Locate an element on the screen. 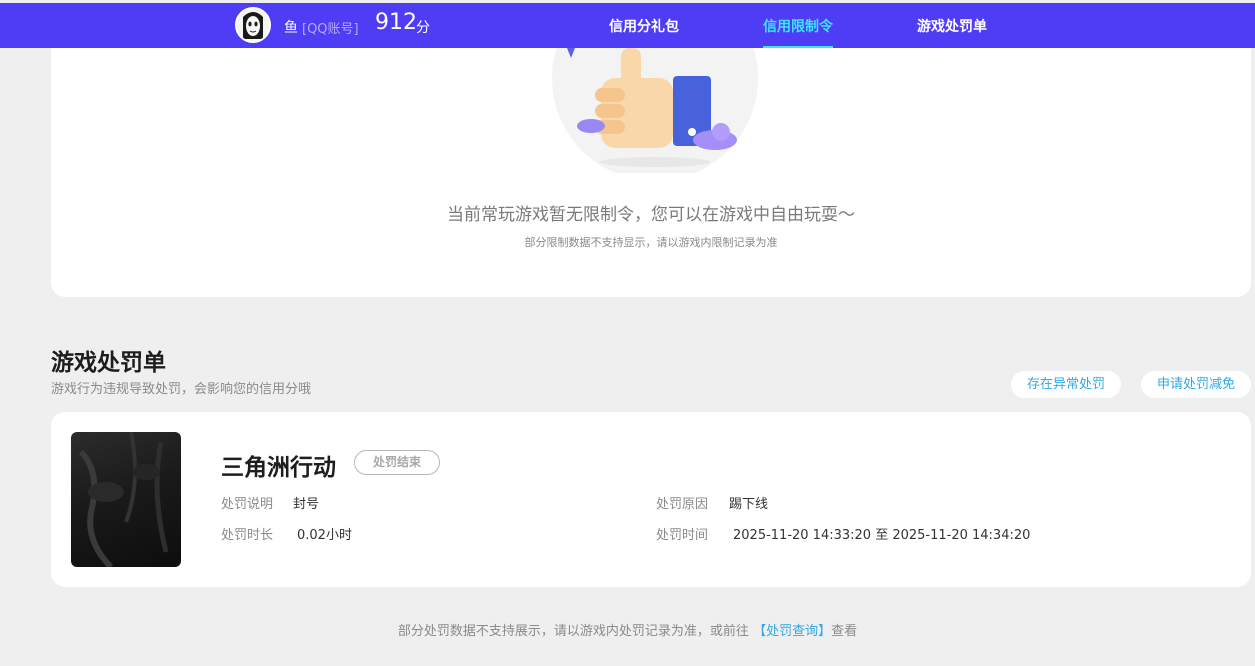  tab-credit-gift: 信用分礼包 is located at coordinates (644, 32).